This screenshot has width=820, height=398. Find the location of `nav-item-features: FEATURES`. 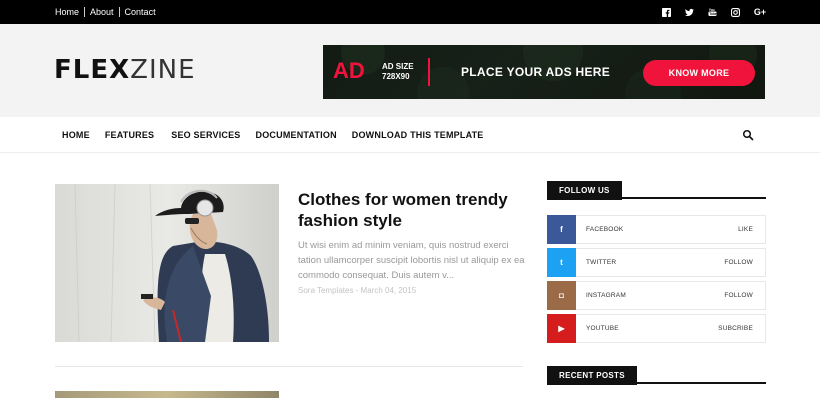

nav-item-features: FEATURES is located at coordinates (130, 135).